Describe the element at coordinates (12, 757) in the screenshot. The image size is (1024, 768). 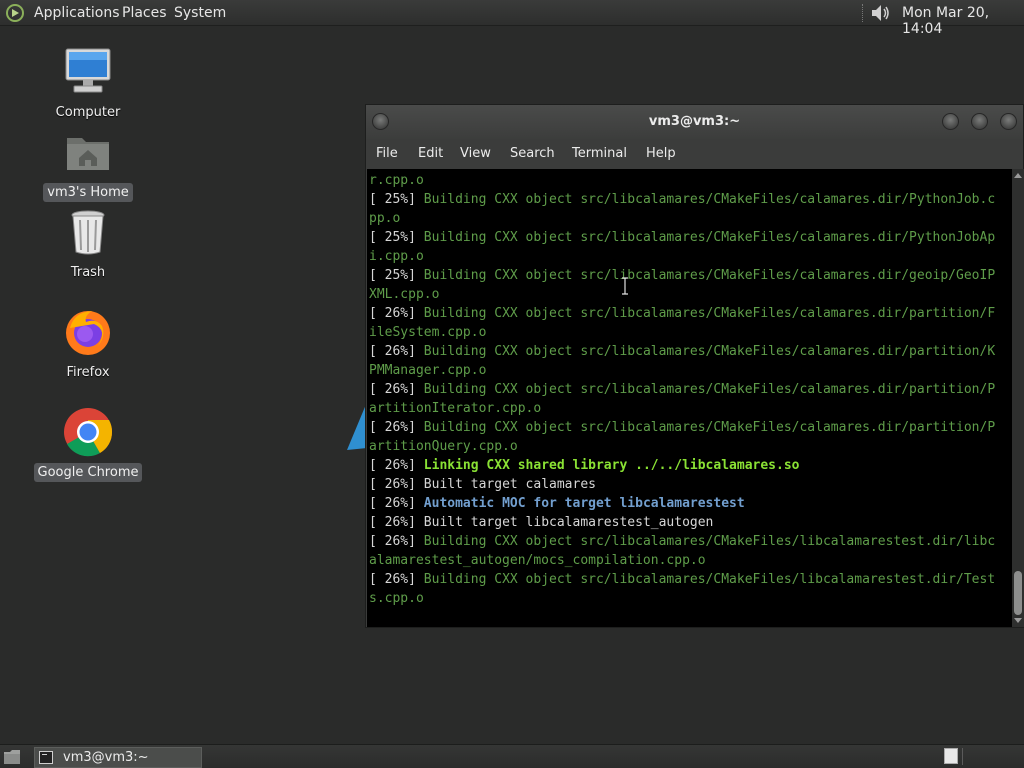
I see `show-desktop-icon` at that location.